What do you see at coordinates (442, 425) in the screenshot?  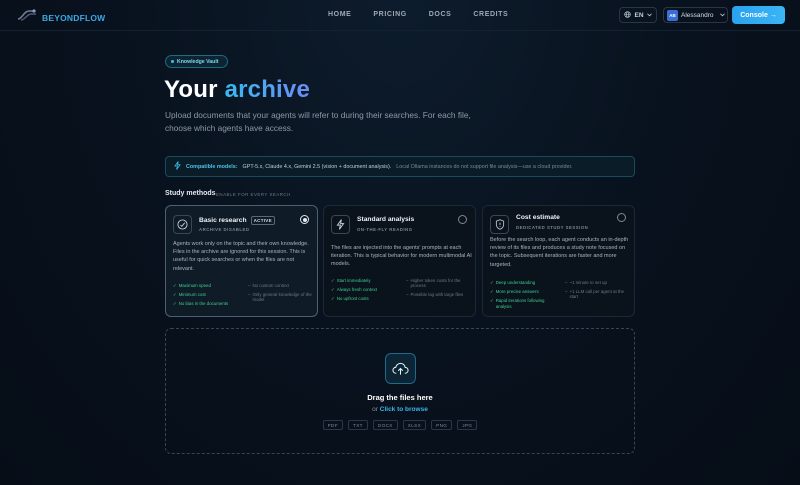 I see `format-chip: PNG` at bounding box center [442, 425].